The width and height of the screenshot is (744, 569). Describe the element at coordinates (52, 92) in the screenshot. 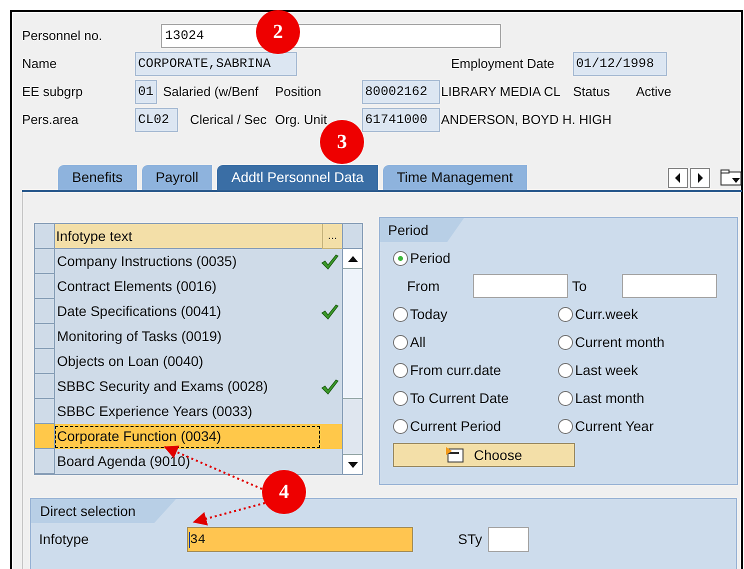

I see `field-label: EE subgrp` at that location.